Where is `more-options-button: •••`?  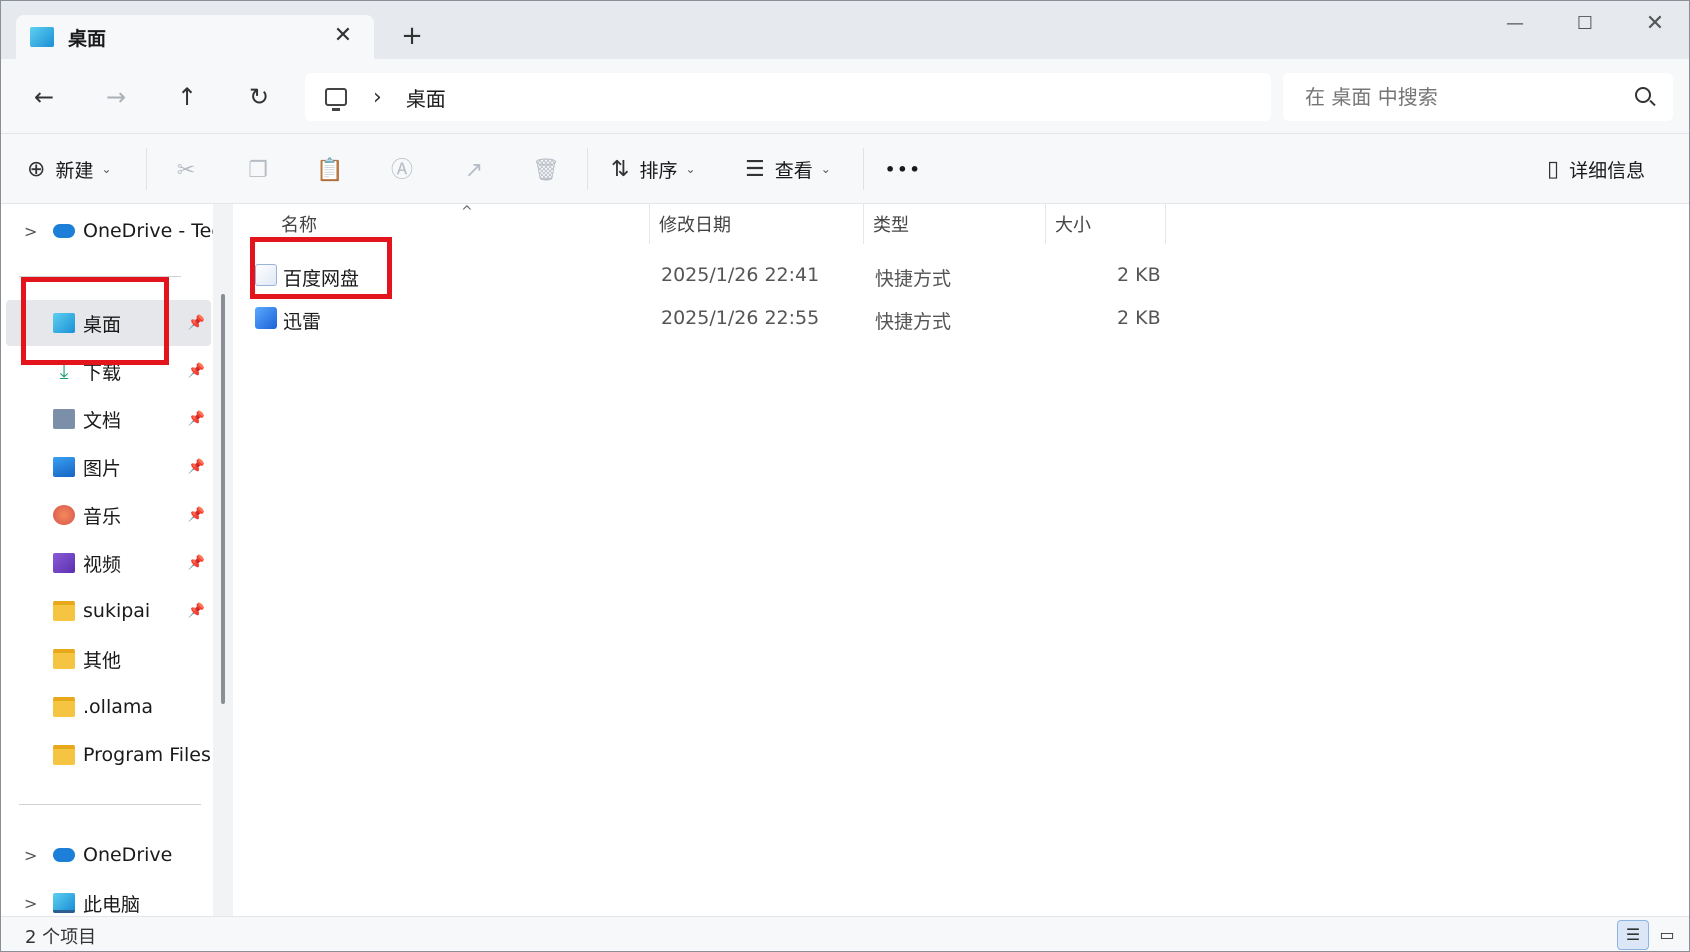
more-options-button: ••• is located at coordinates (903, 169).